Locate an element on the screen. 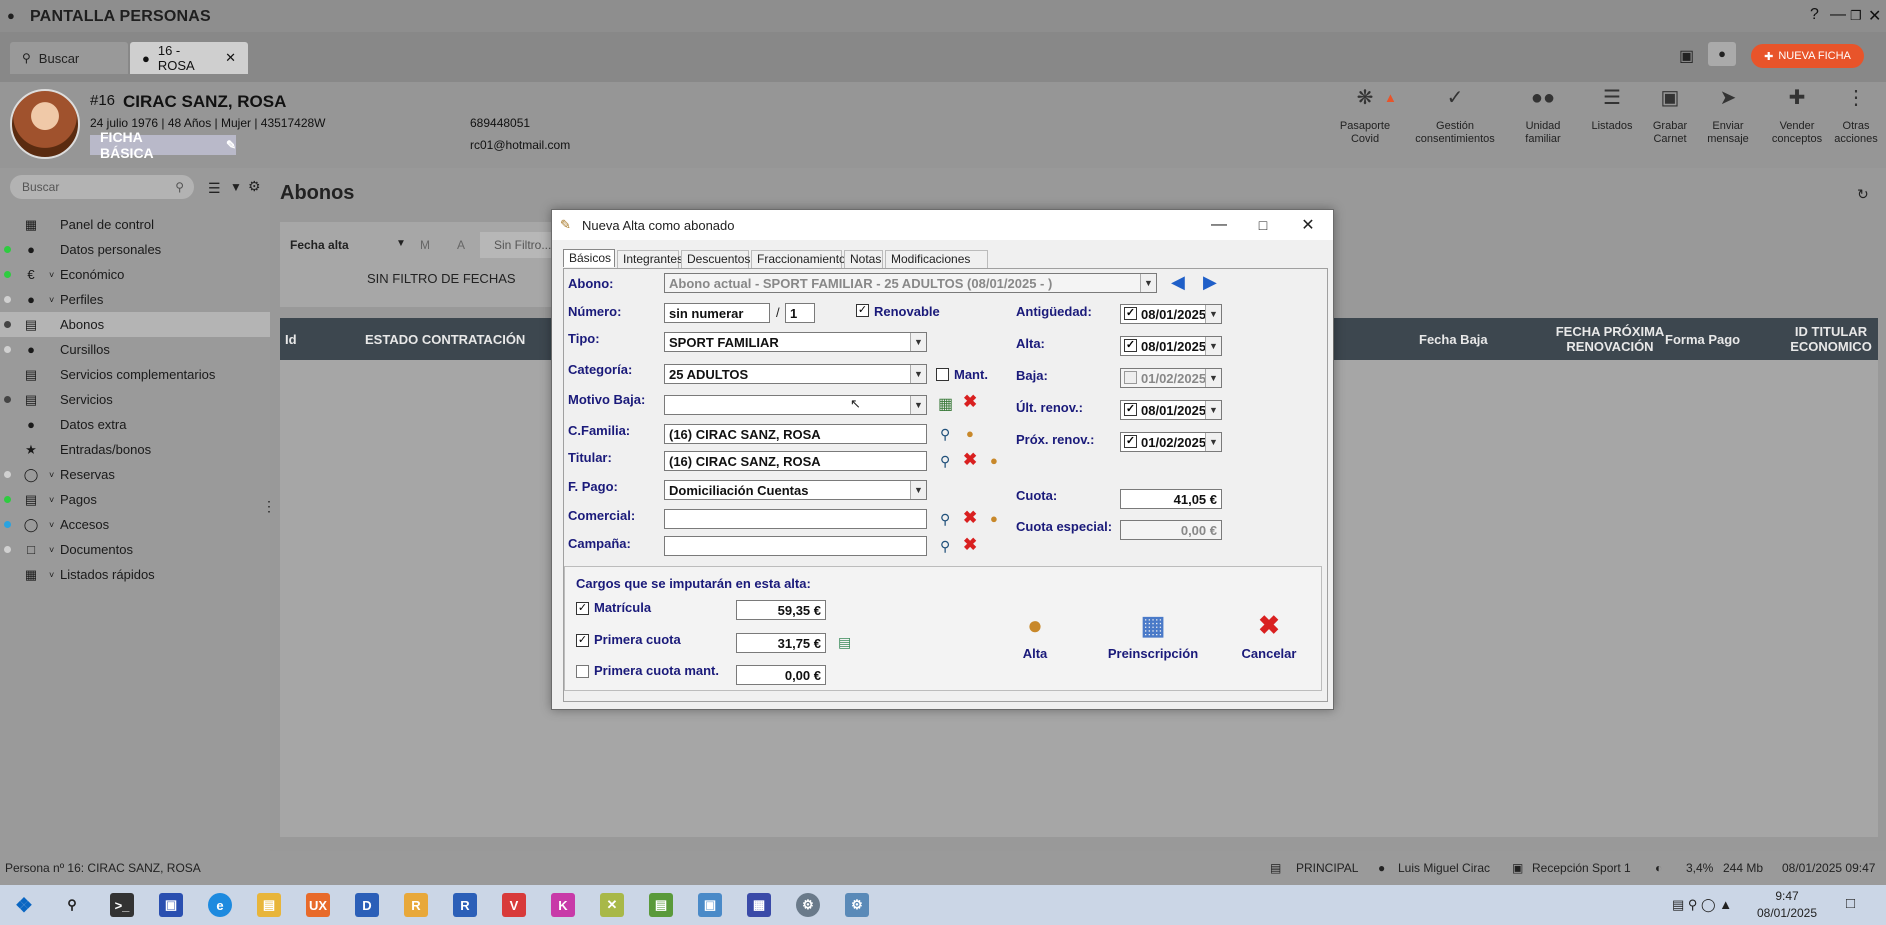  r2-app-icon: R is located at coordinates (465, 905).